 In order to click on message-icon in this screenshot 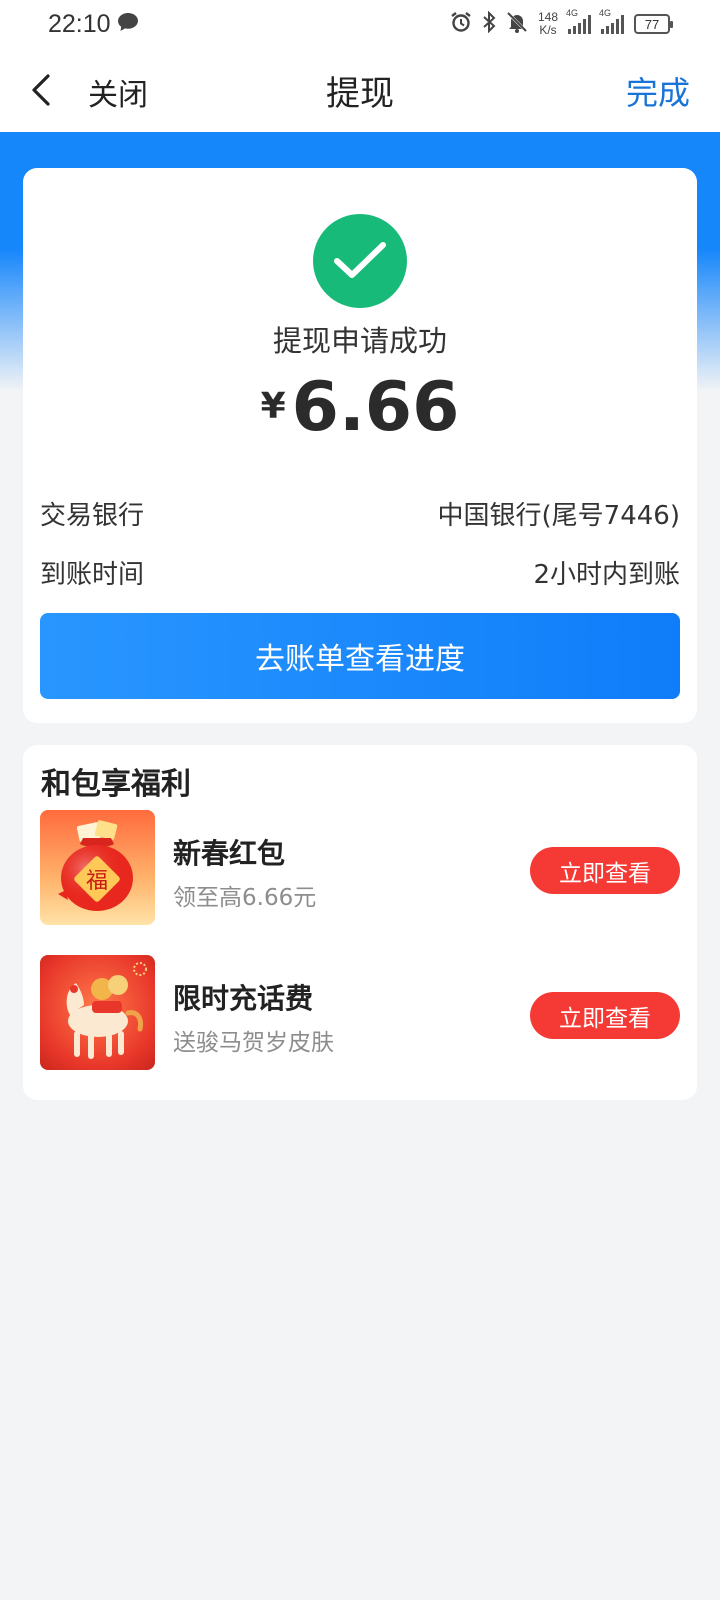, I will do `click(128, 24)`.